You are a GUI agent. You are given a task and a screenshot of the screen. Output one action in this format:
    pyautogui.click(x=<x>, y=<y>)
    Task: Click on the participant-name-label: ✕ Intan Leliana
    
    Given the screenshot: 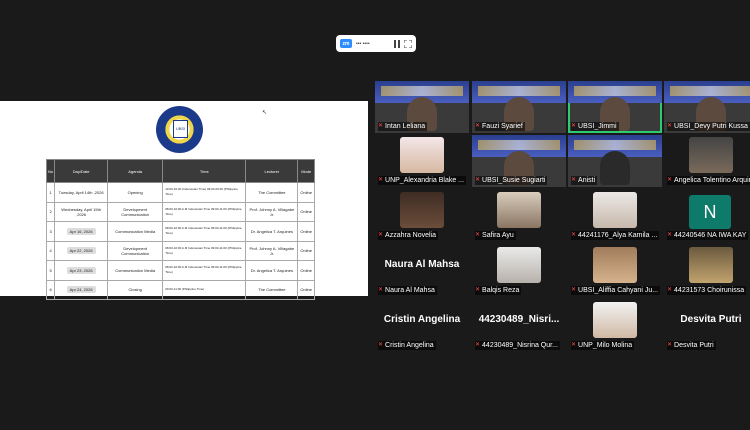 What is the action you would take?
    pyautogui.click(x=403, y=126)
    